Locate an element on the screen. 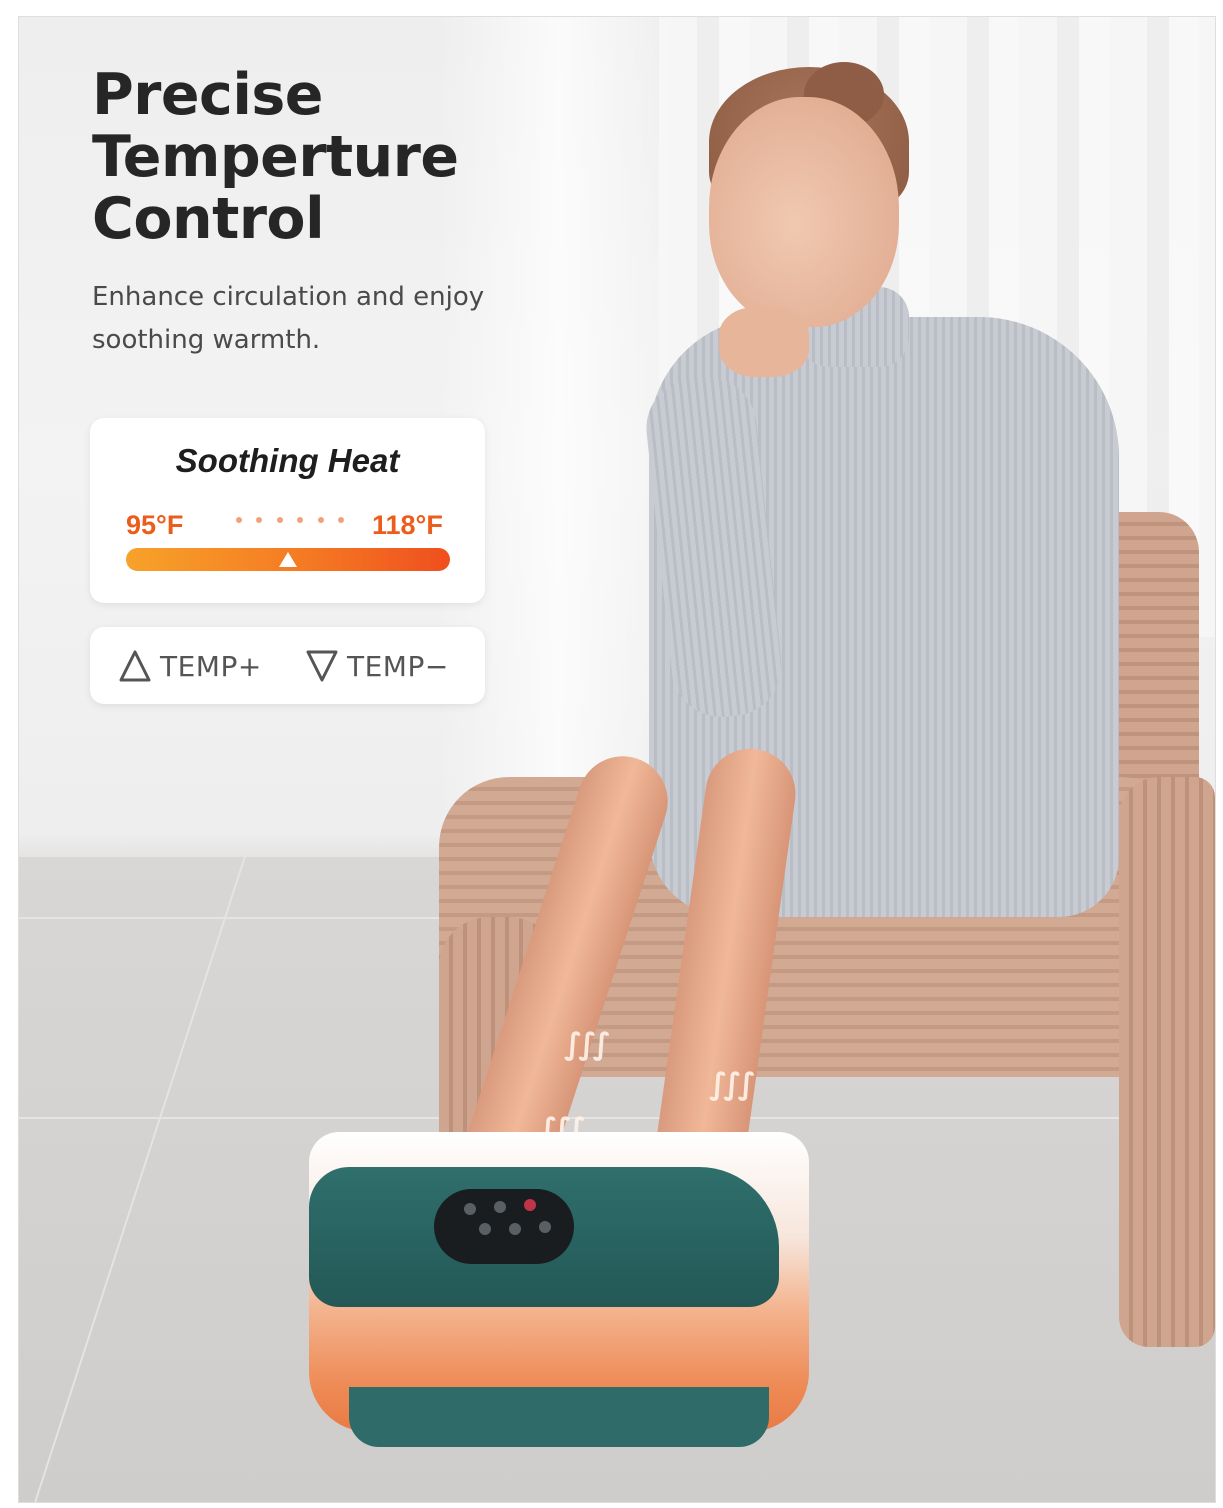  temp-increase-button: TEMP+ is located at coordinates (190, 666).